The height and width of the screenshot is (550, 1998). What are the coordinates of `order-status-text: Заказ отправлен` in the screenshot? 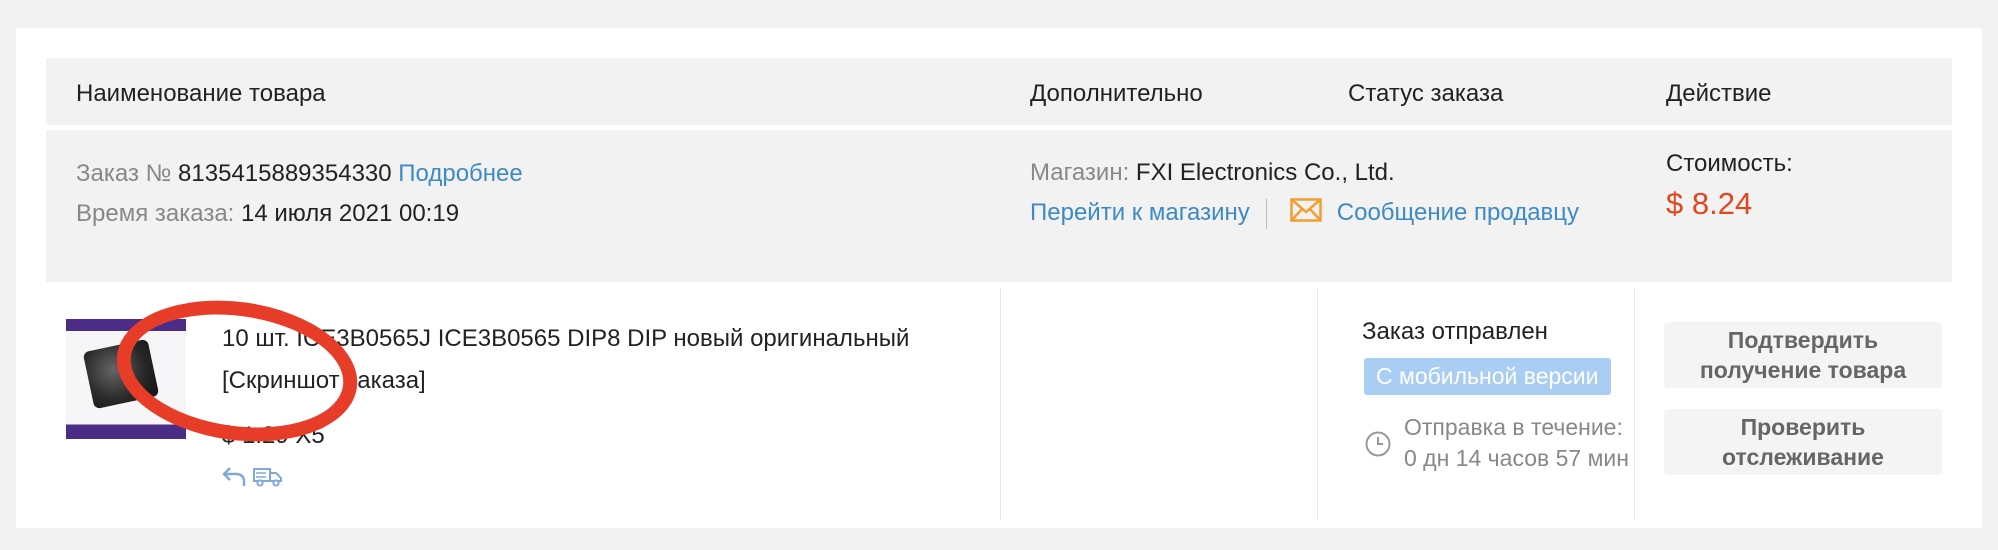 It's located at (1455, 331).